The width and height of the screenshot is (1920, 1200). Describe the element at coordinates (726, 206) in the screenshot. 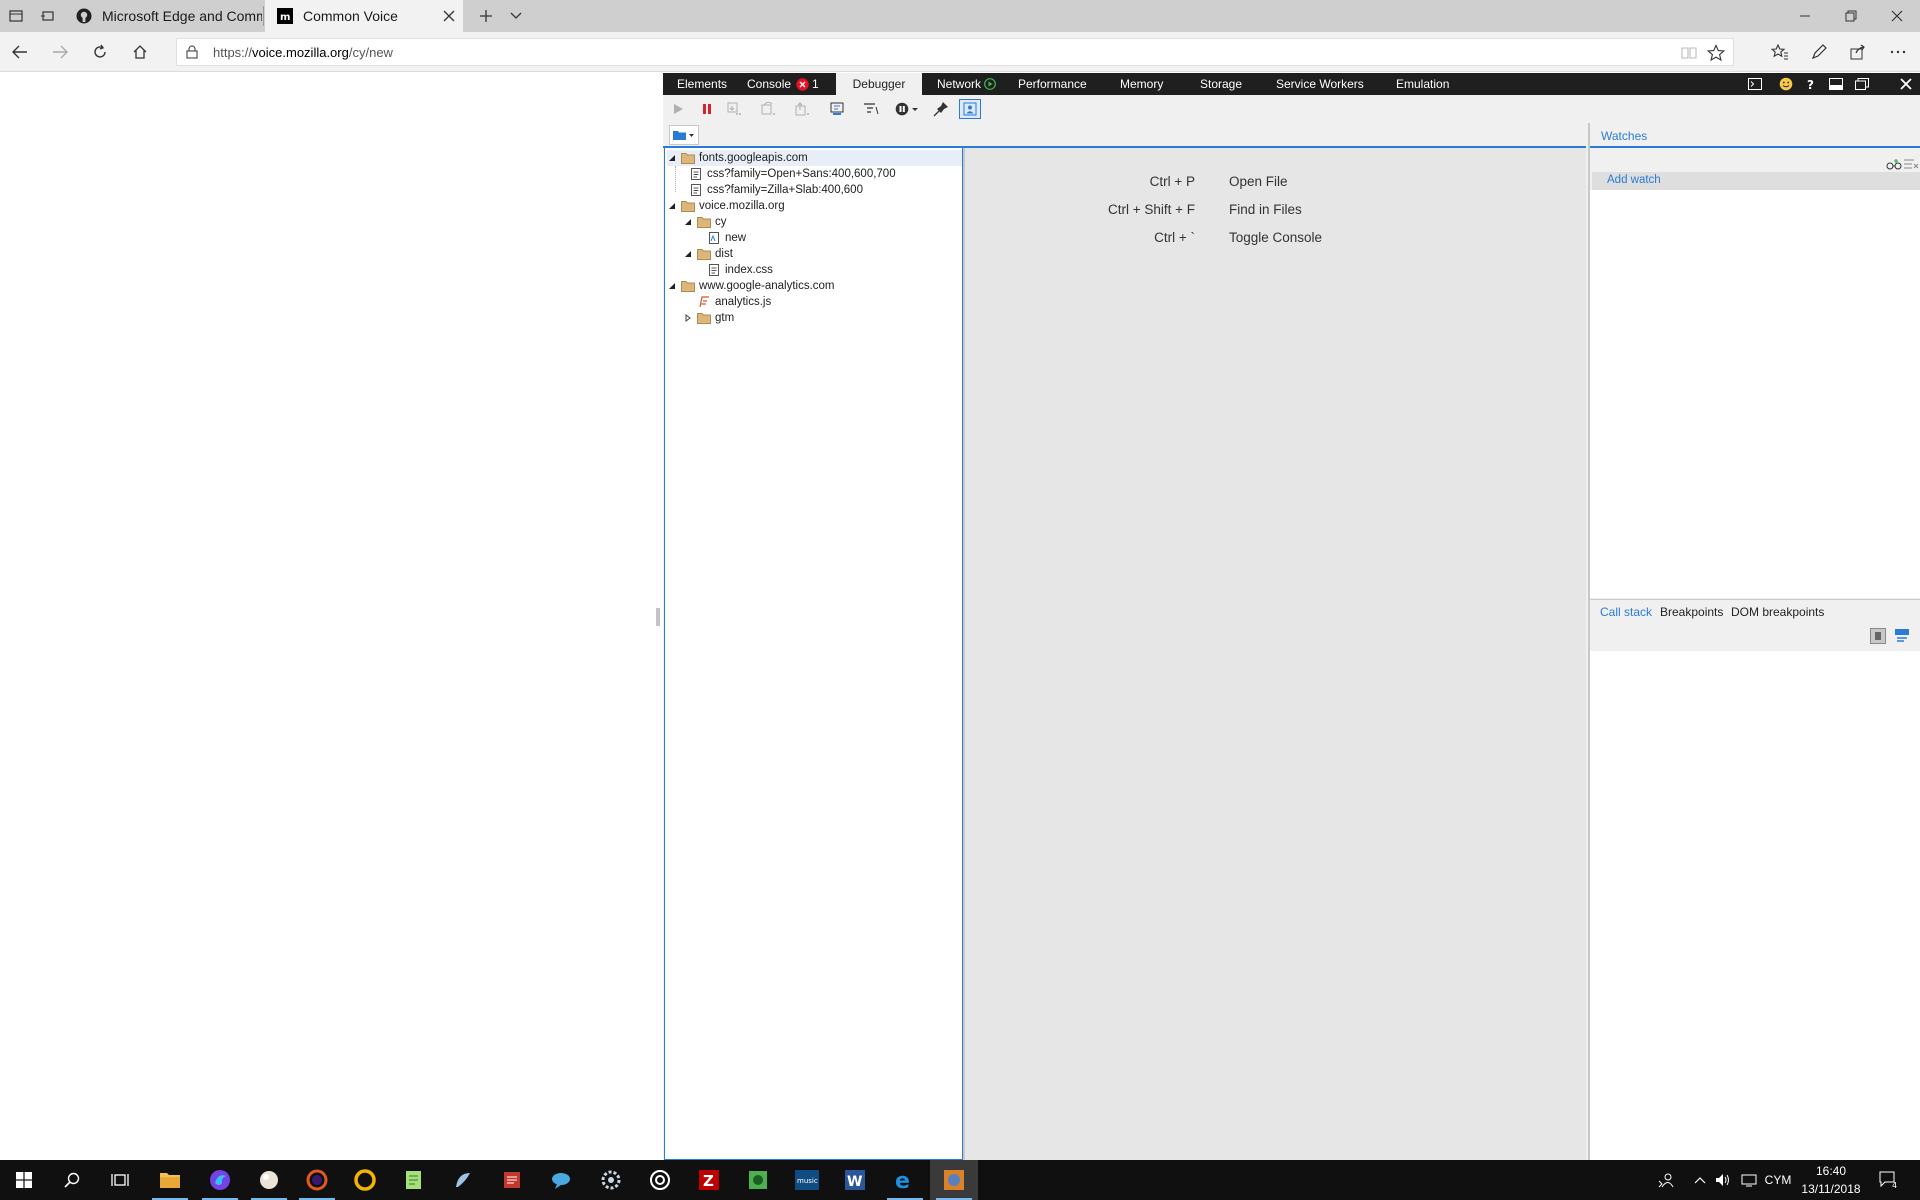

I see `tree-item-voice-mozilla: voice.mozilla.org` at that location.